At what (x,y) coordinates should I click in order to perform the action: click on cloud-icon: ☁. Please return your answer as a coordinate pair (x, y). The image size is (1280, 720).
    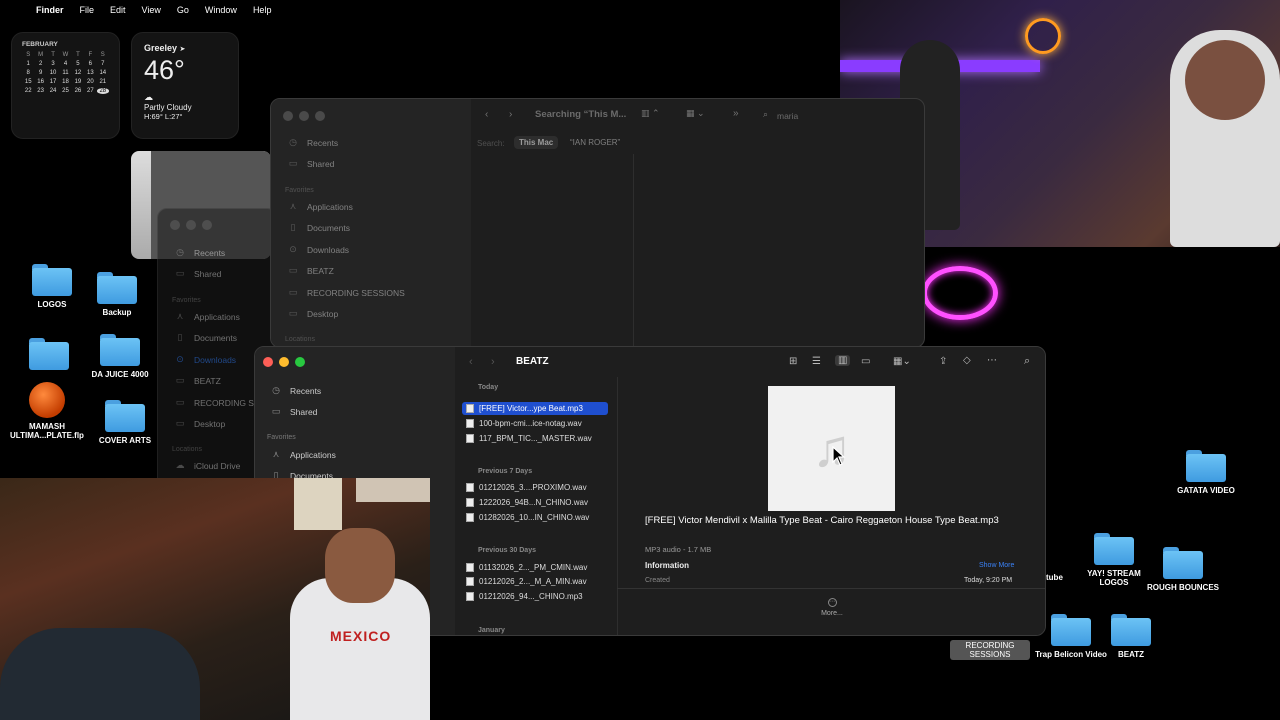
    Looking at the image, I should click on (148, 97).